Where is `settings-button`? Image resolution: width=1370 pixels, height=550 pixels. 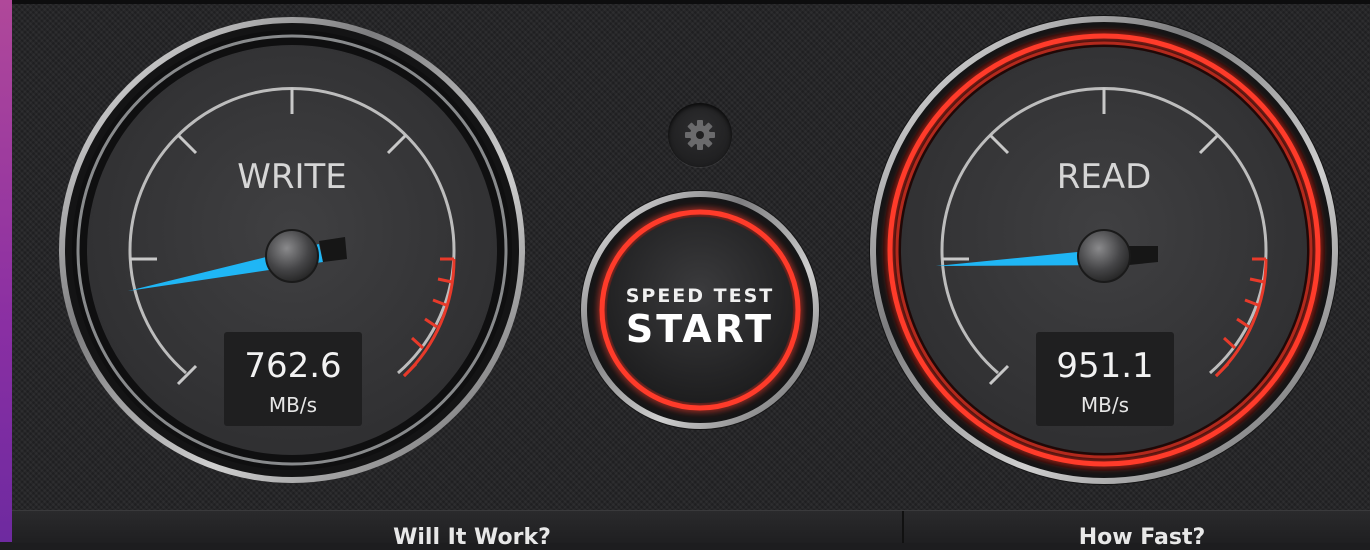
settings-button is located at coordinates (700, 135).